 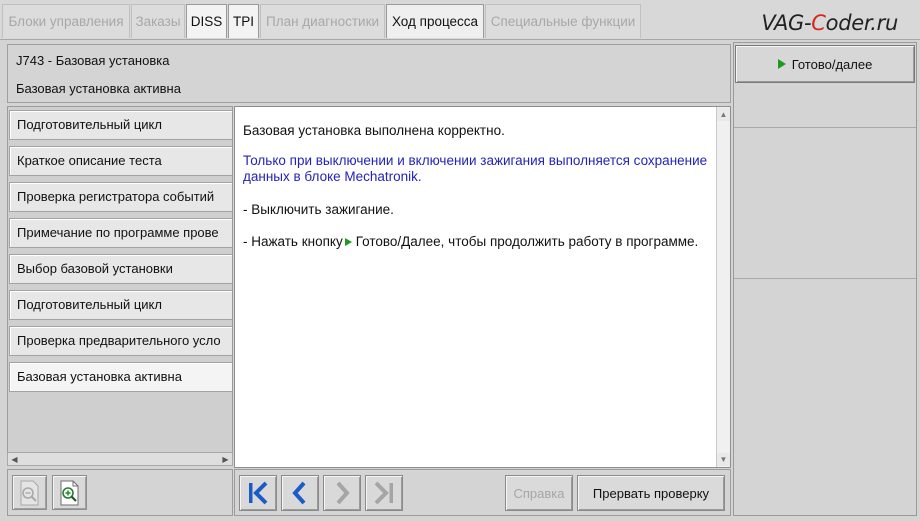 I want to click on scroll-down-icon: ▼, so click(x=723, y=459).